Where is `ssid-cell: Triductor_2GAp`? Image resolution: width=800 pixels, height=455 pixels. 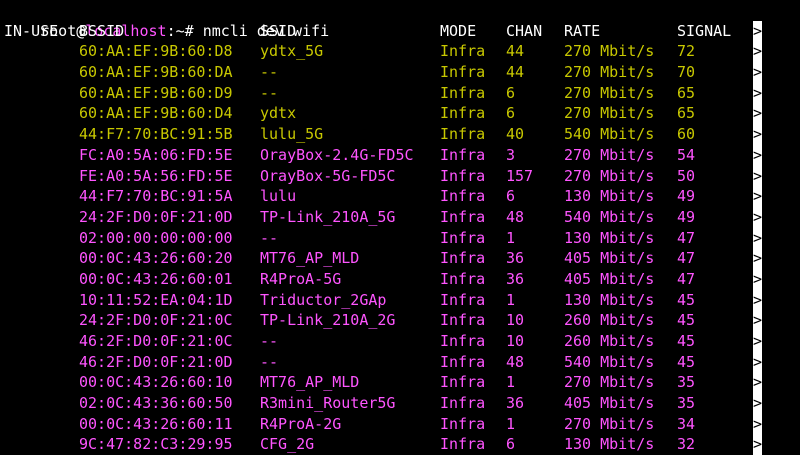
ssid-cell: Triductor_2GAp is located at coordinates (323, 299).